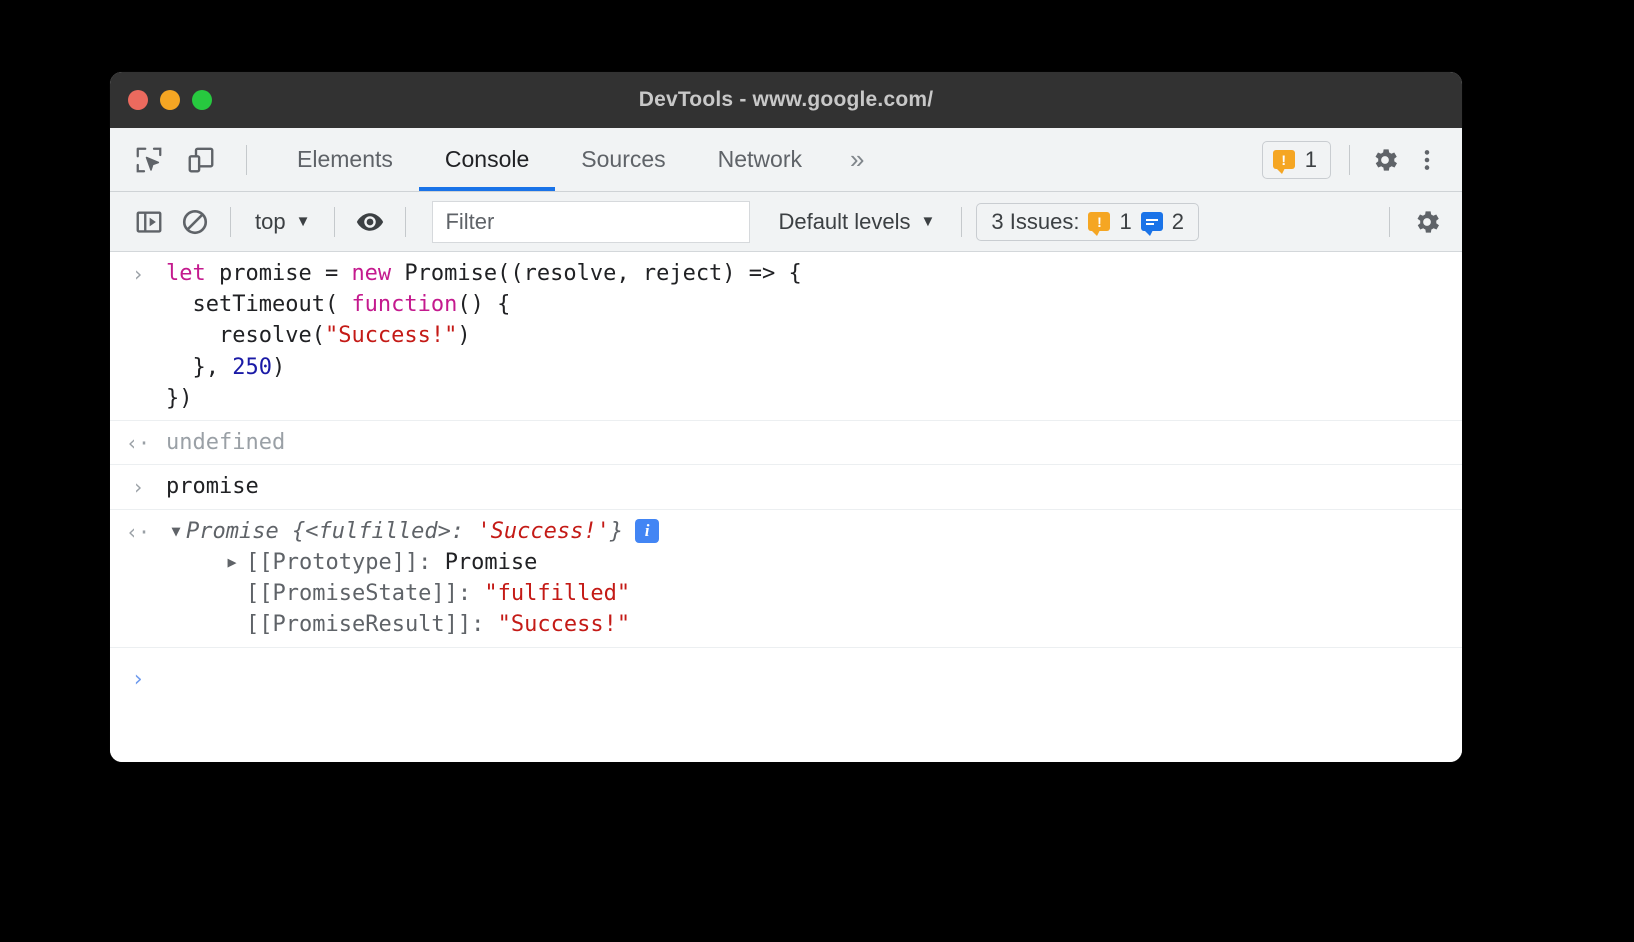 This screenshot has width=1634, height=942. What do you see at coordinates (246, 531) in the screenshot?
I see `object-preview-token: Promise {` at bounding box center [246, 531].